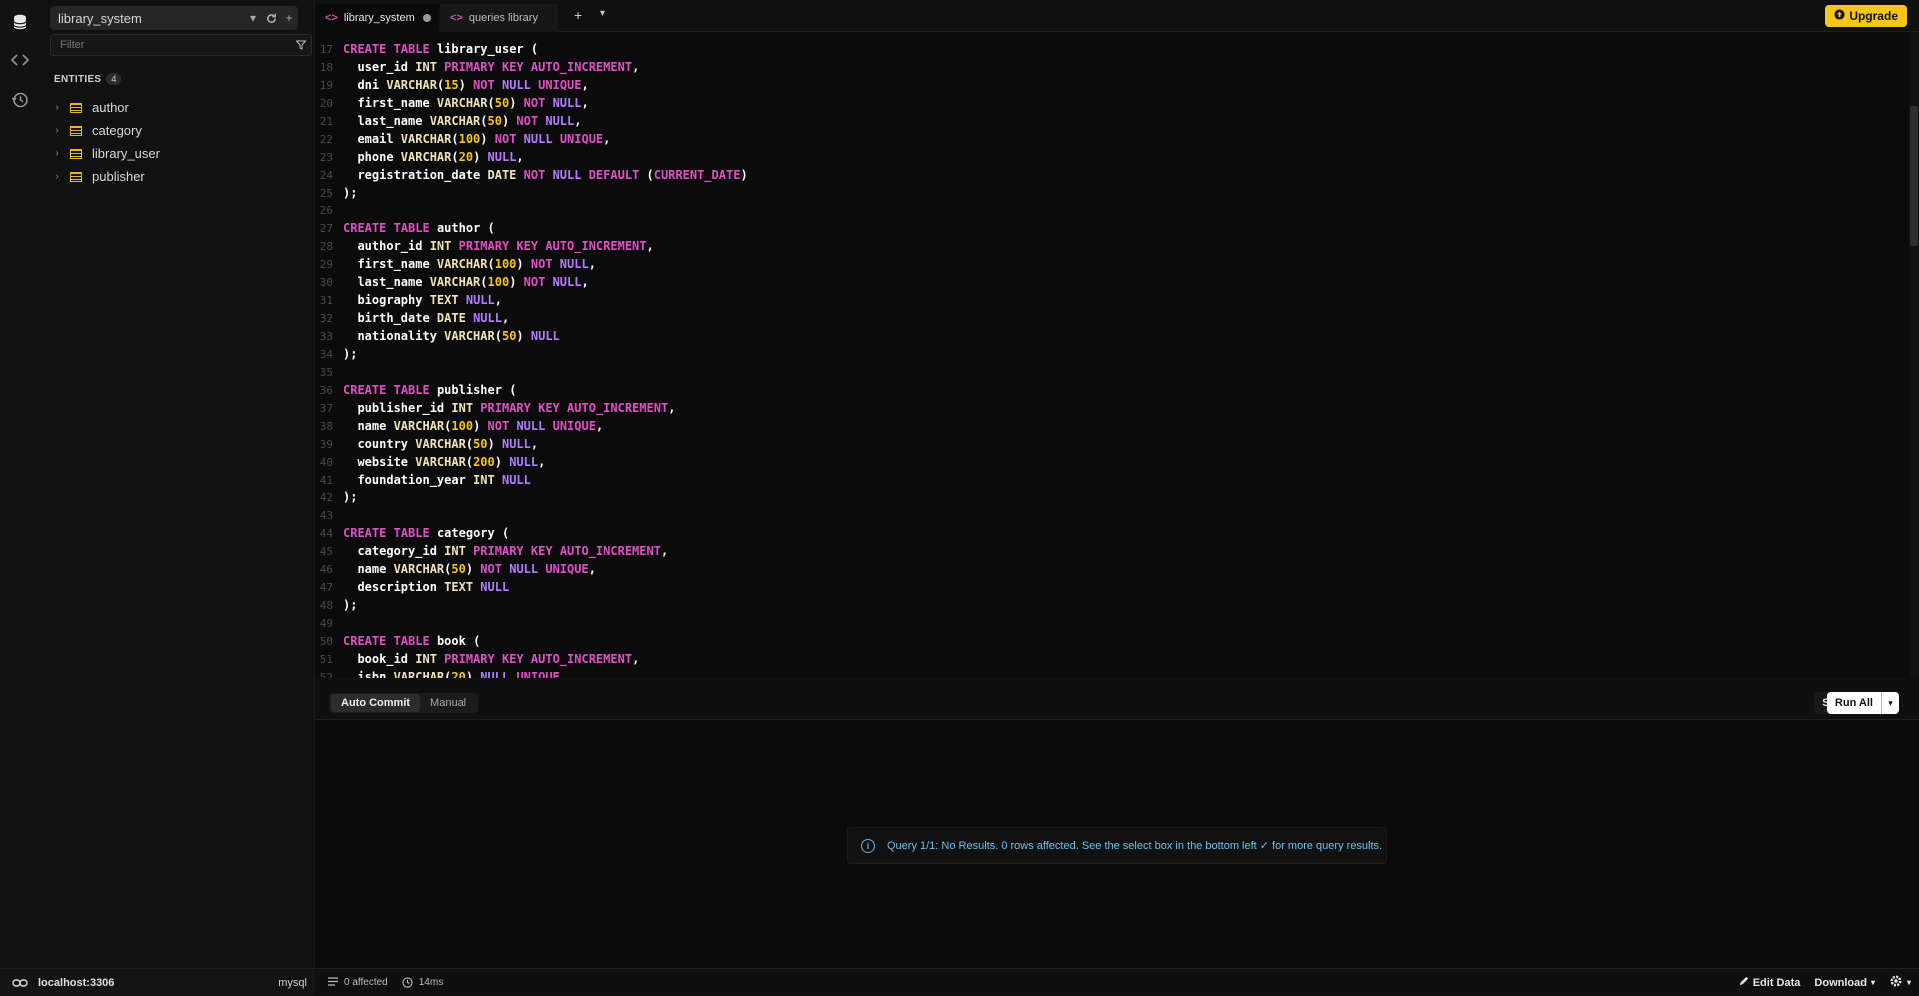  I want to click on code-line: 49, so click(531, 624).